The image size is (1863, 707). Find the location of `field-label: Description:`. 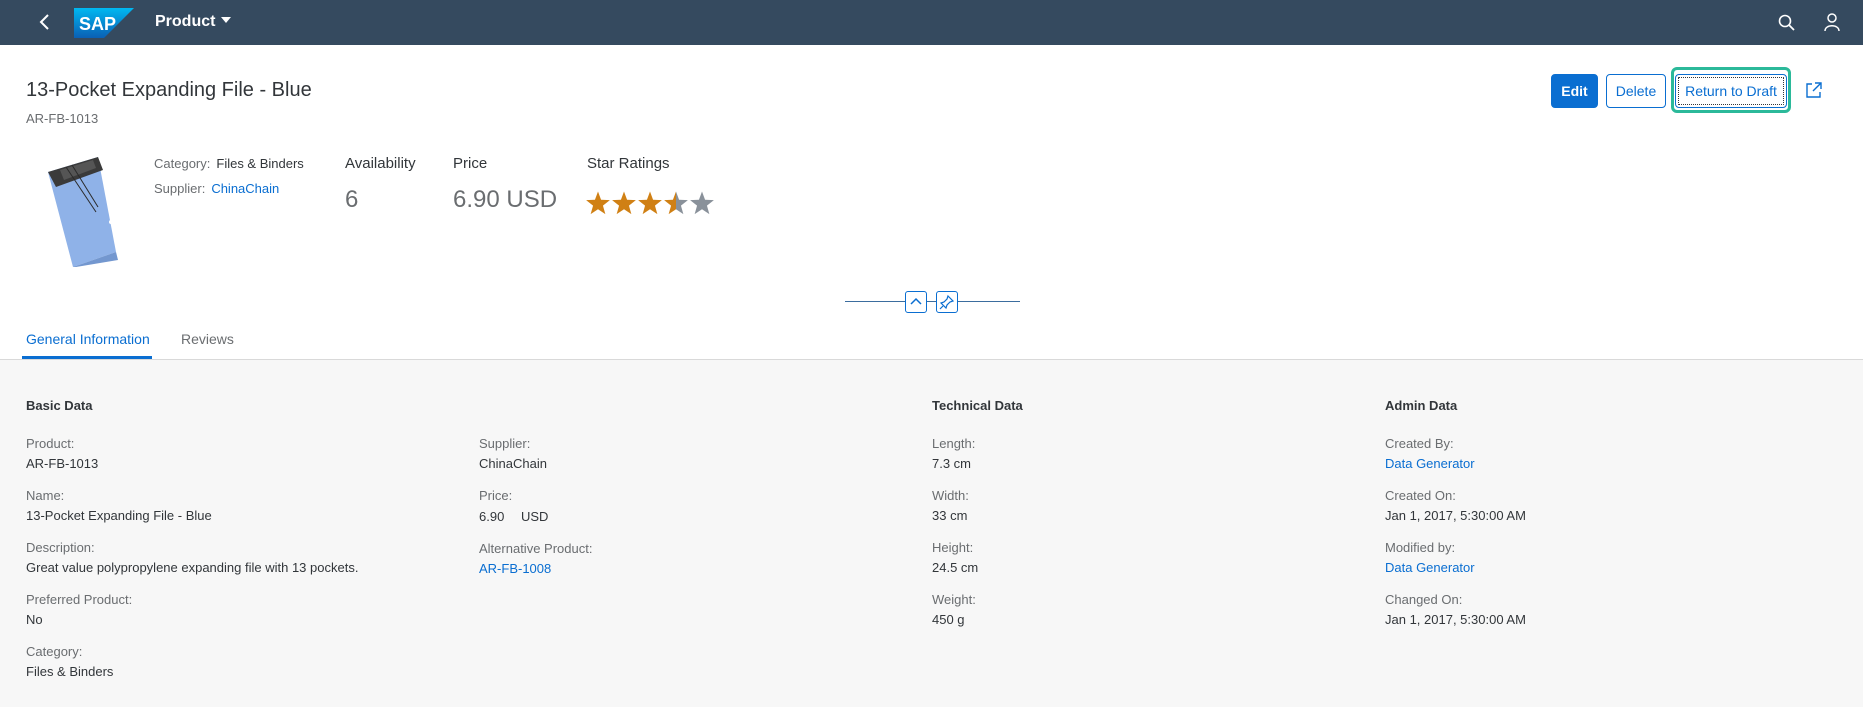

field-label: Description: is located at coordinates (60, 547).